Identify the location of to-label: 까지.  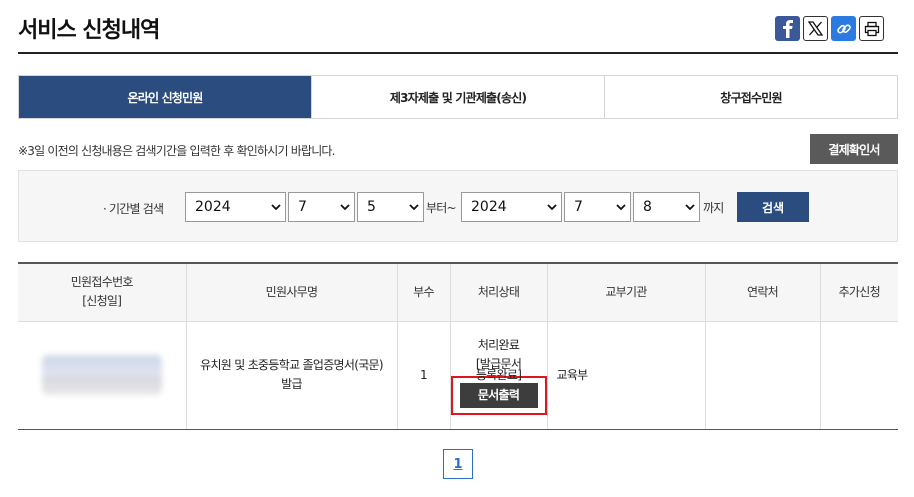
(713, 208).